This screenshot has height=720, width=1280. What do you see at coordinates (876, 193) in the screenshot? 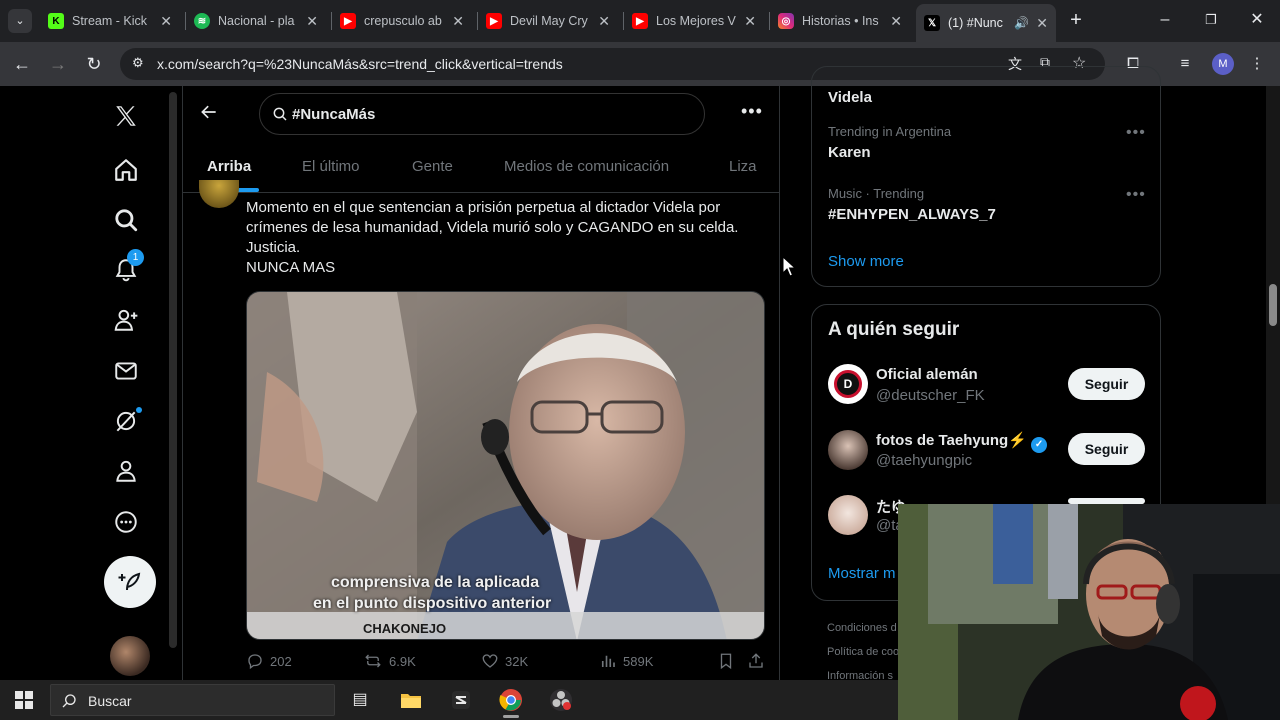
I see `trend-context: Music · Trending` at bounding box center [876, 193].